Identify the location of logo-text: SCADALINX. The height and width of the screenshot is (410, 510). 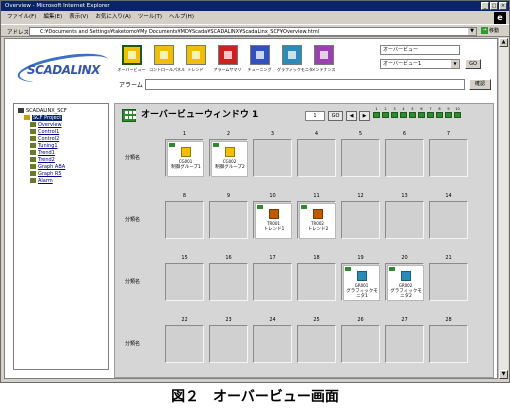
(63, 70).